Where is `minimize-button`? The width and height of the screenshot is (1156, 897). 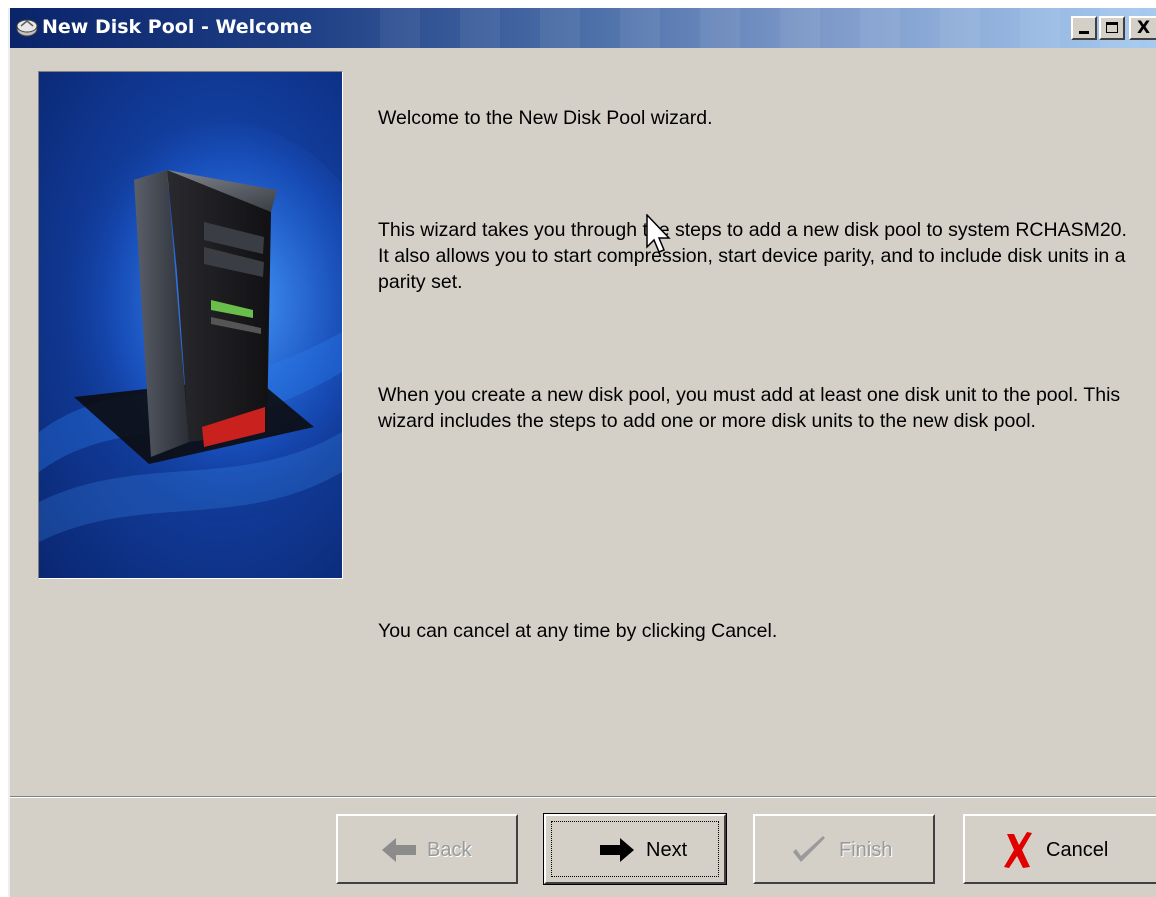
minimize-button is located at coordinates (1084, 28).